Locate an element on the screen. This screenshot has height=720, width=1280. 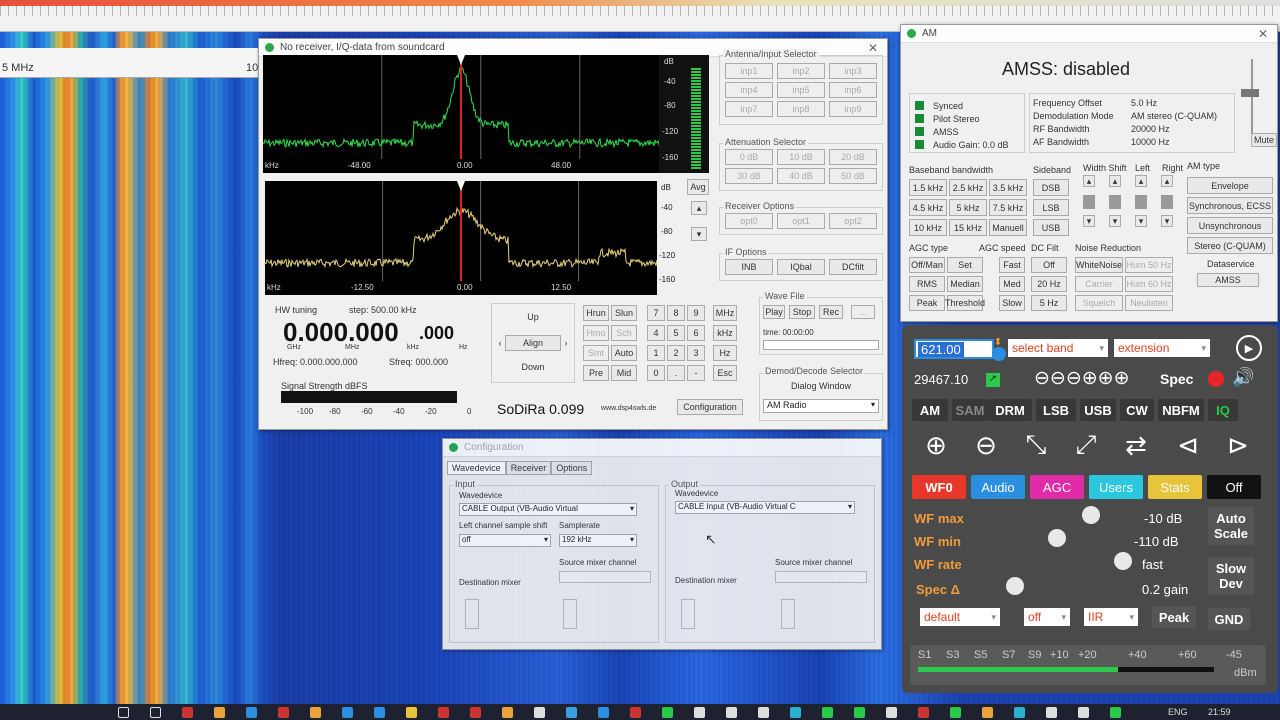
keypad-key: 5 is located at coordinates (676, 333).